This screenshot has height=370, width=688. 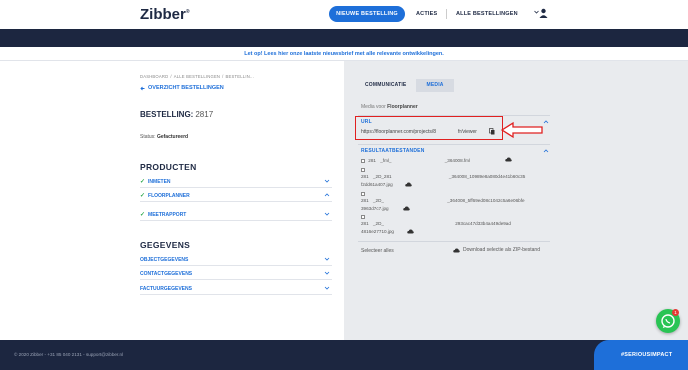 What do you see at coordinates (377, 184) in the screenshot?
I see `file-name-cont: f2dd61a407.jpg` at bounding box center [377, 184].